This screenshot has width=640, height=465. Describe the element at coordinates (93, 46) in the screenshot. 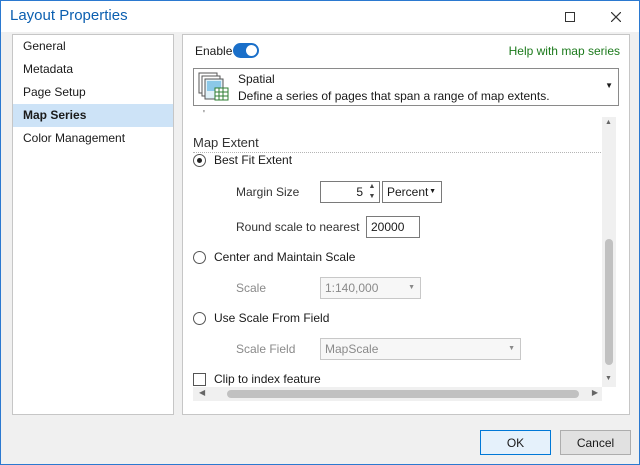

I see `sidebar-item-general: General` at that location.